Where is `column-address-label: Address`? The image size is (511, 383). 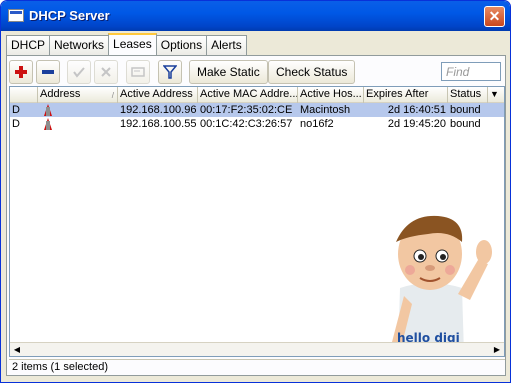
column-address-label: Address is located at coordinates (60, 94).